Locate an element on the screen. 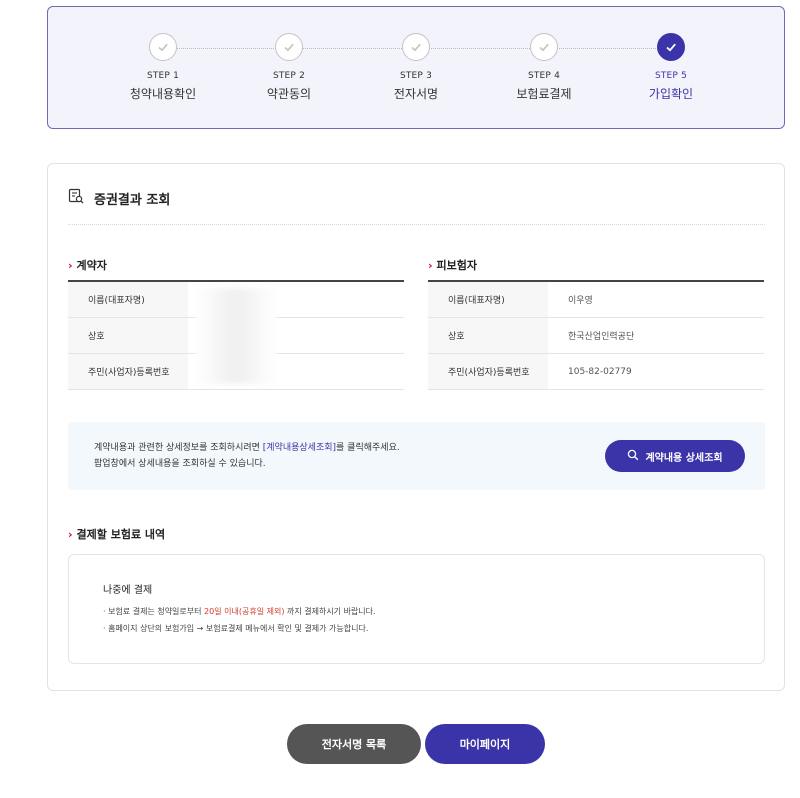 The image size is (800, 798). contract-detail-button-label: 계약내용 상세조회 is located at coordinates (684, 458).